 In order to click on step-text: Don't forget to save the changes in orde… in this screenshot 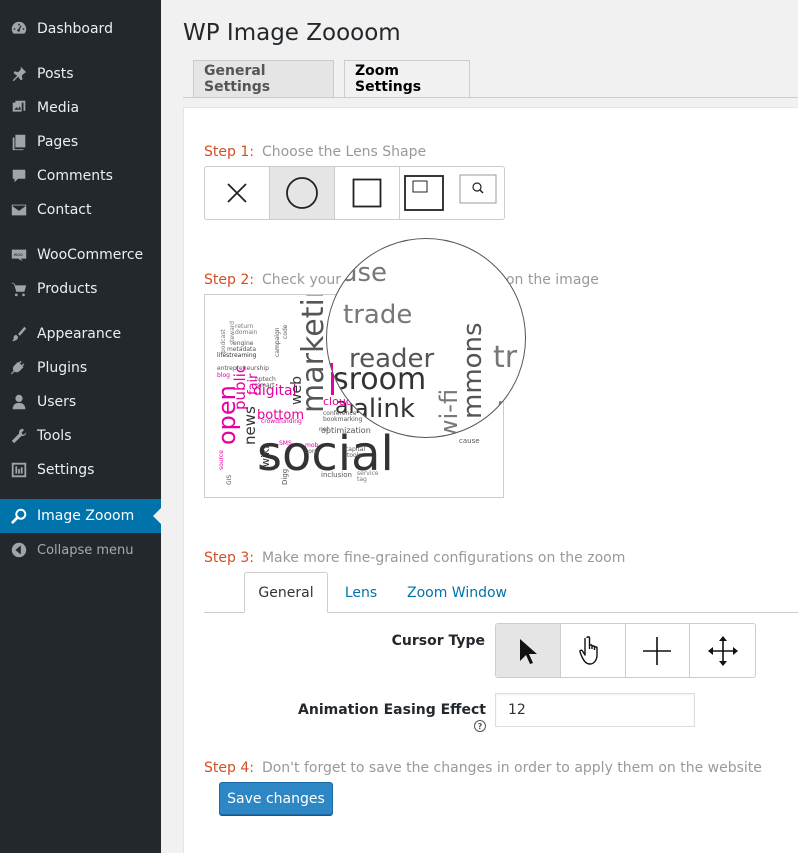, I will do `click(511, 768)`.